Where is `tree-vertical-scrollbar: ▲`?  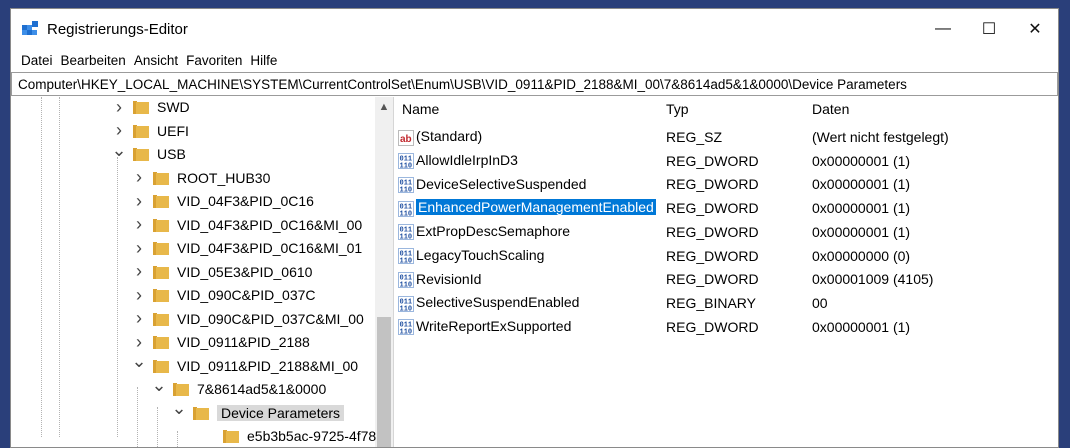
tree-vertical-scrollbar: ▲ is located at coordinates (384, 272).